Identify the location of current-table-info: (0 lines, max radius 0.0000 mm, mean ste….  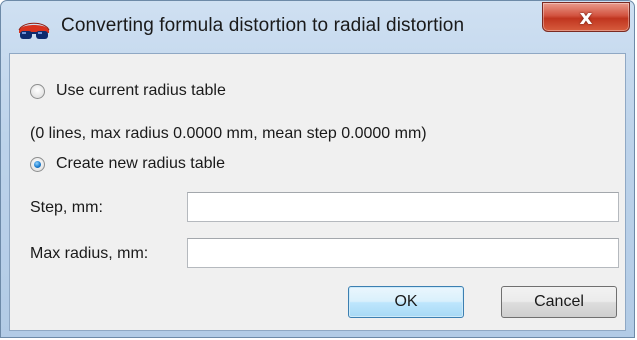
(228, 133).